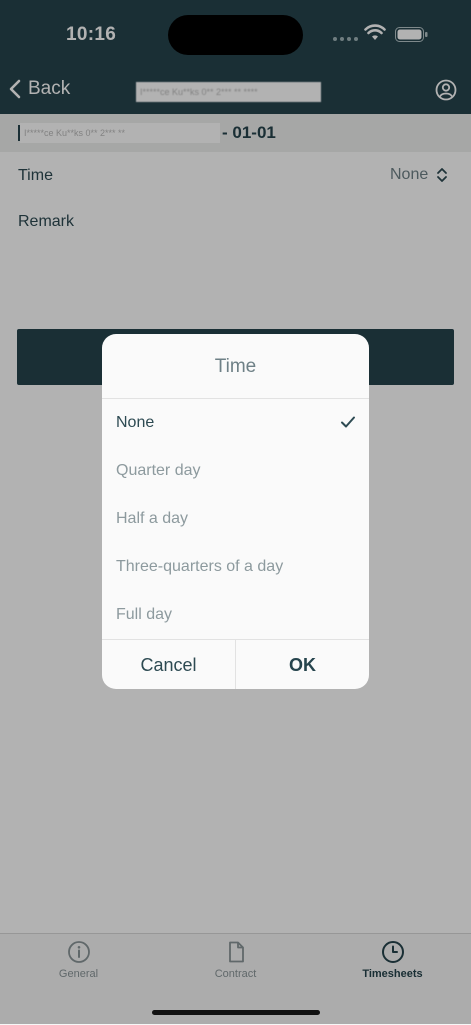 This screenshot has width=471, height=1025. I want to click on option-quarter-day: Quarter day, so click(235, 471).